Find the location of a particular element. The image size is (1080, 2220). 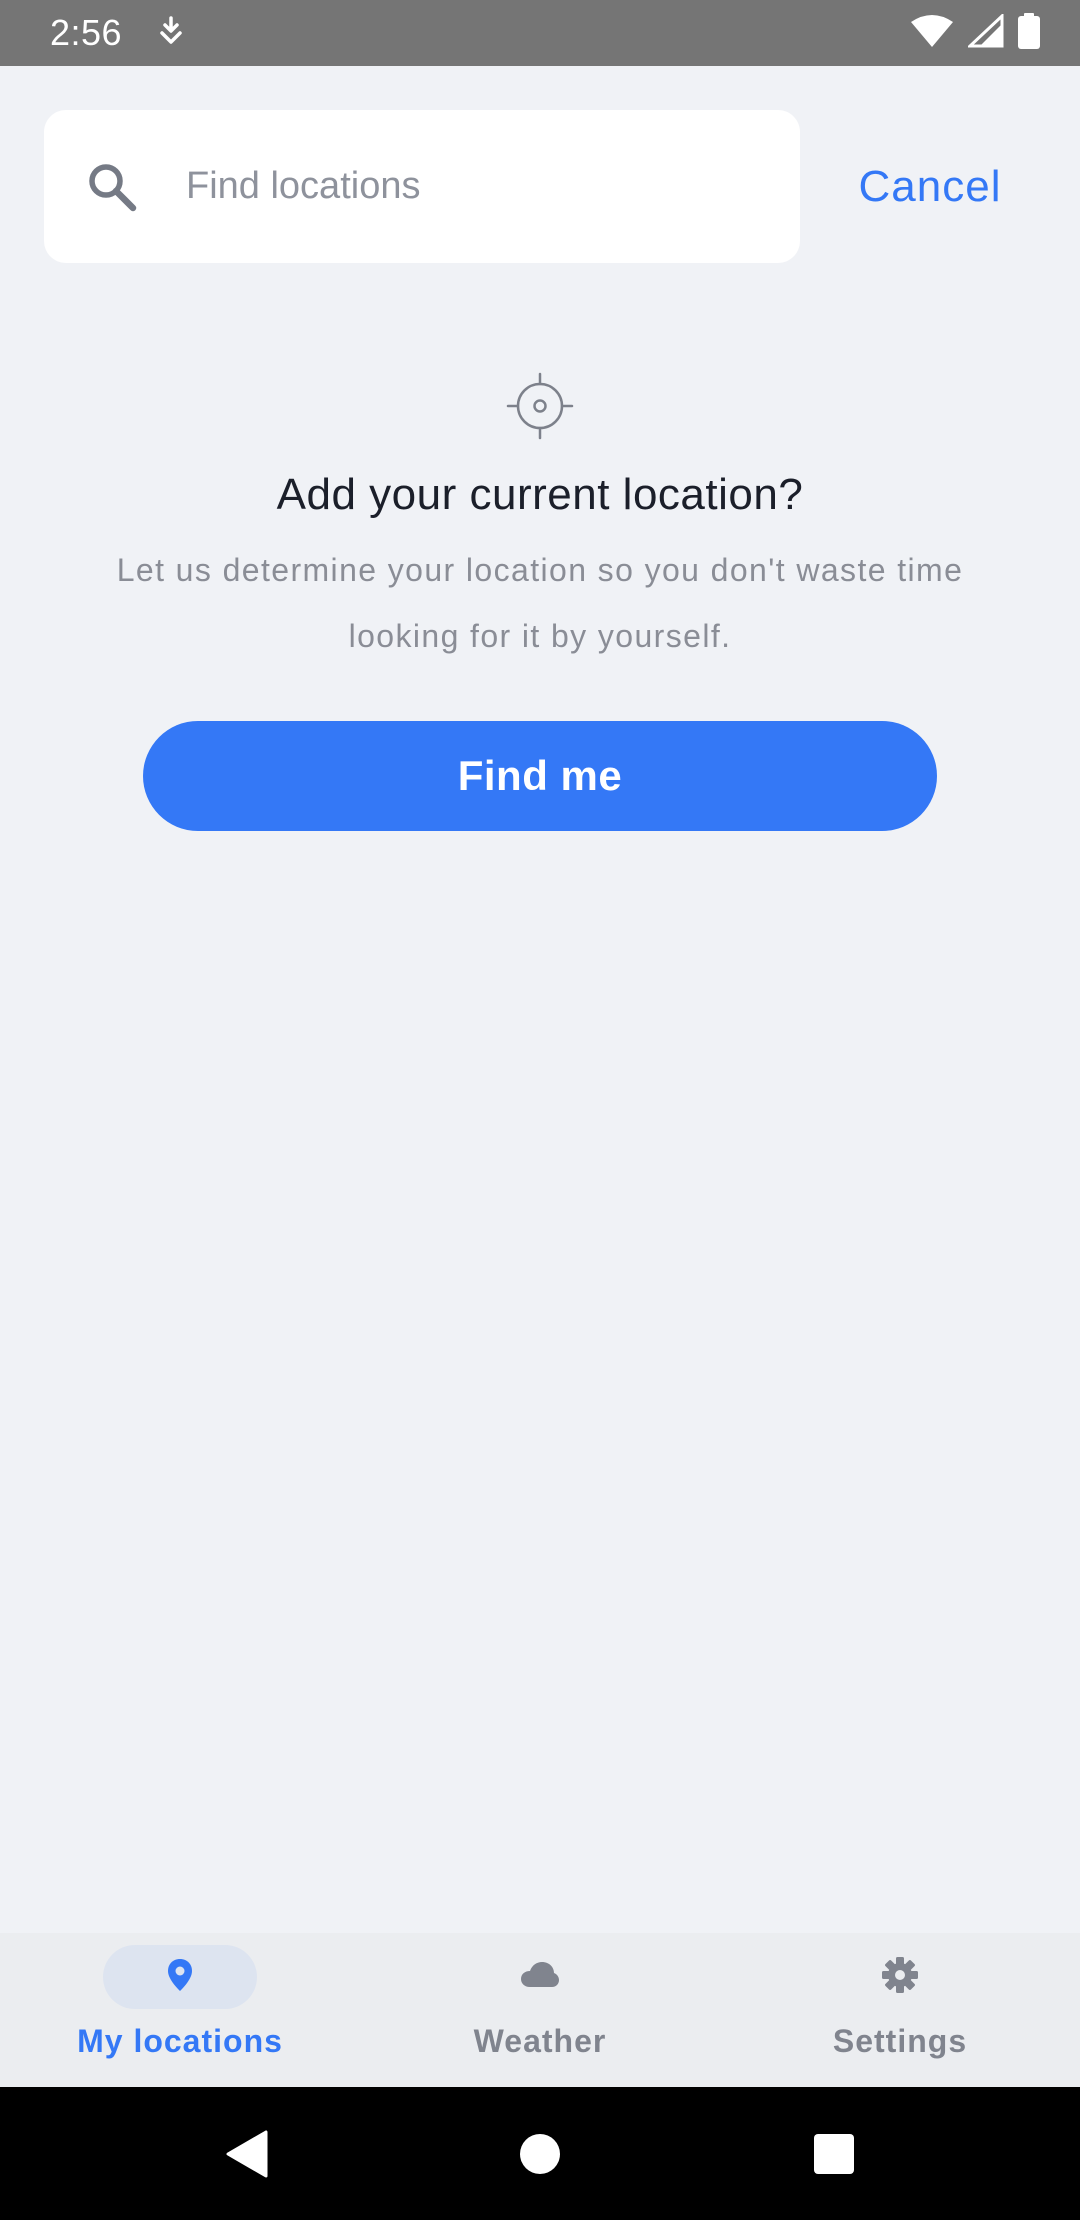

wifi-icon is located at coordinates (932, 33).